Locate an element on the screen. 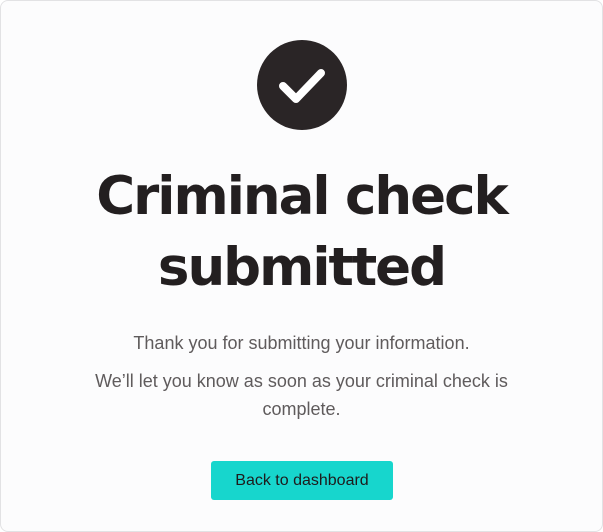 This screenshot has width=603, height=532. checkmark-glyph is located at coordinates (302, 86).